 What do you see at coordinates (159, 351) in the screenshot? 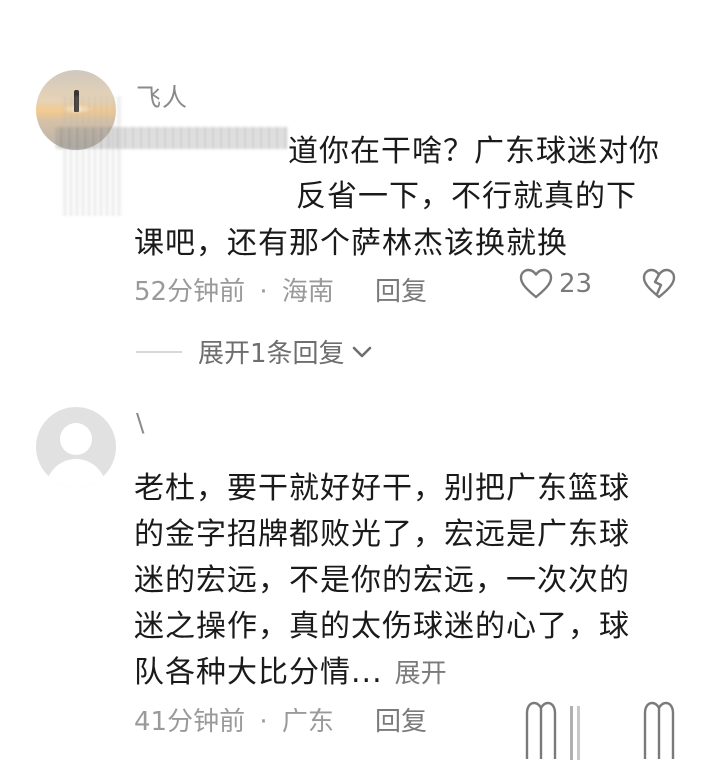
I see `divider` at bounding box center [159, 351].